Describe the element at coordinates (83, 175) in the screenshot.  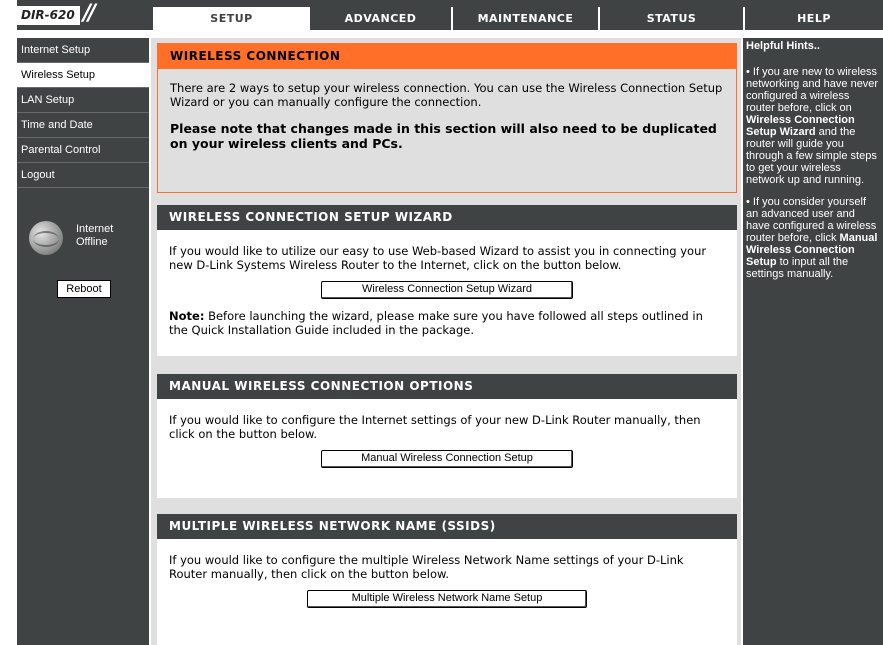
I see `sidebar-item-logout: Logout` at that location.